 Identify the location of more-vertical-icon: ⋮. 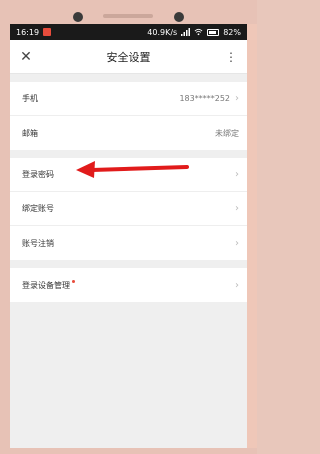
(231, 57).